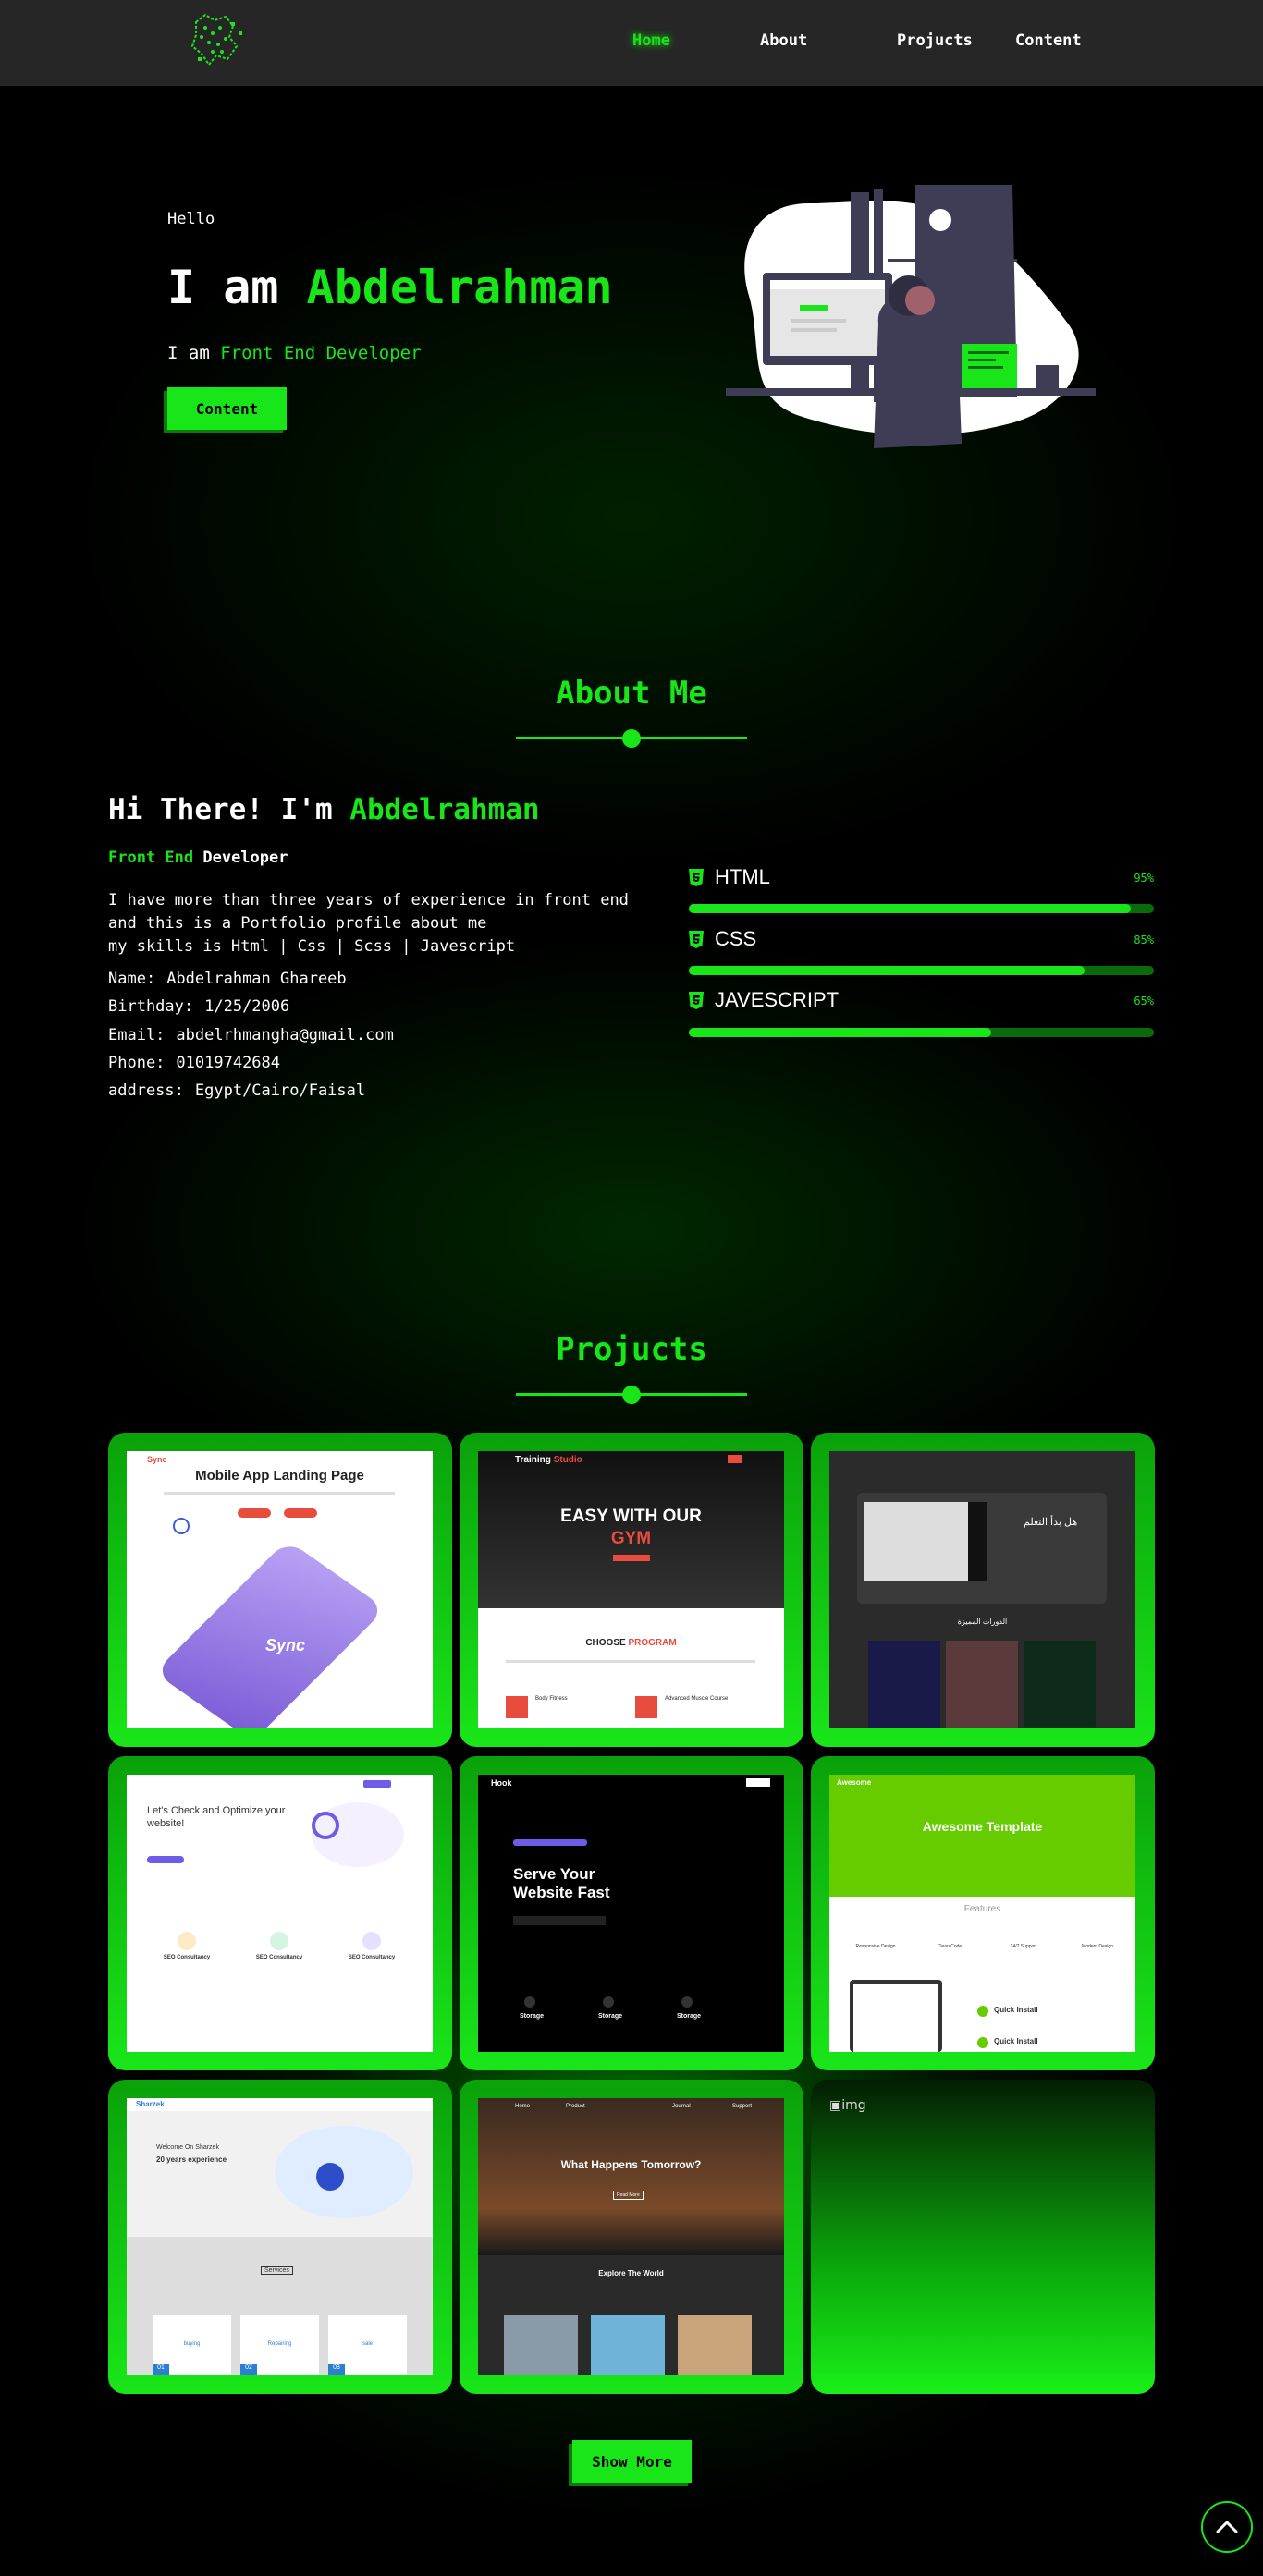 The height and width of the screenshot is (2576, 1263). What do you see at coordinates (631, 1349) in the screenshot?
I see `projects-section-title: Projucts` at bounding box center [631, 1349].